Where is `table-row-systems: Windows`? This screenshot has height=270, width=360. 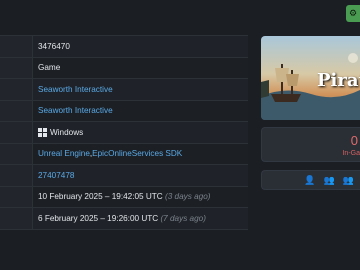
table-row-systems: Windows is located at coordinates (124, 133).